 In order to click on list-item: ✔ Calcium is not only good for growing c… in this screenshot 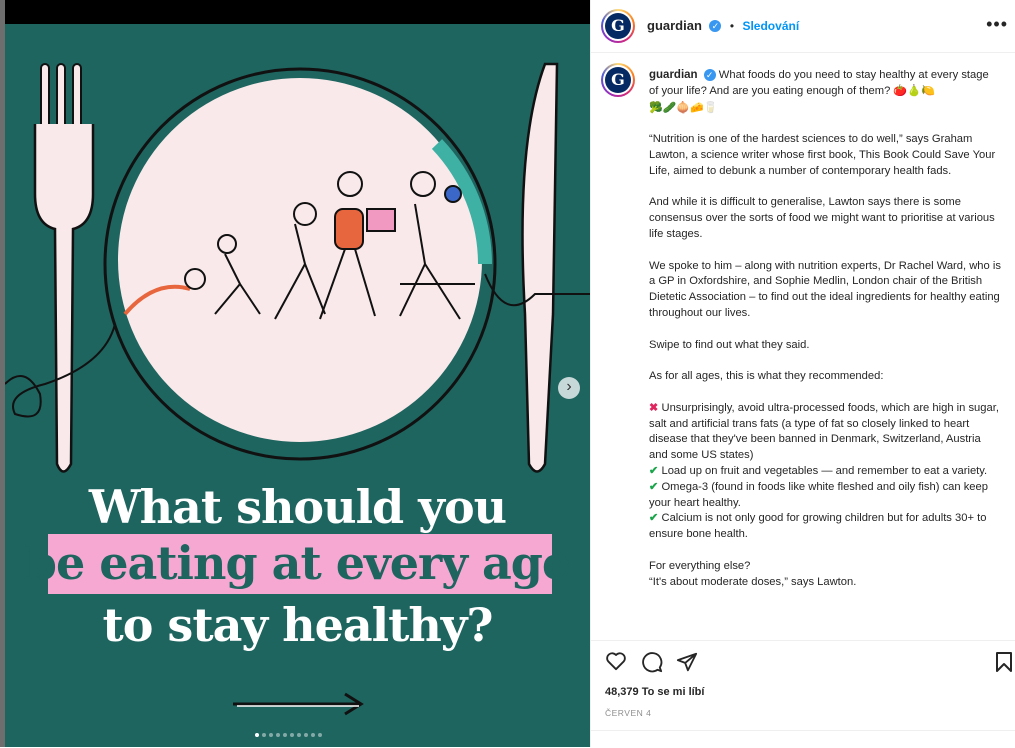, I will do `click(818, 526)`.